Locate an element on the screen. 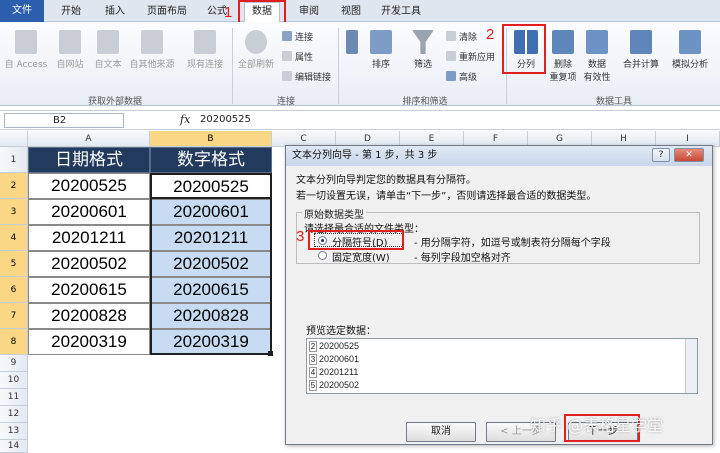 The image size is (720, 453). remove-duplicates-button: 删除 重复项 is located at coordinates (563, 56).